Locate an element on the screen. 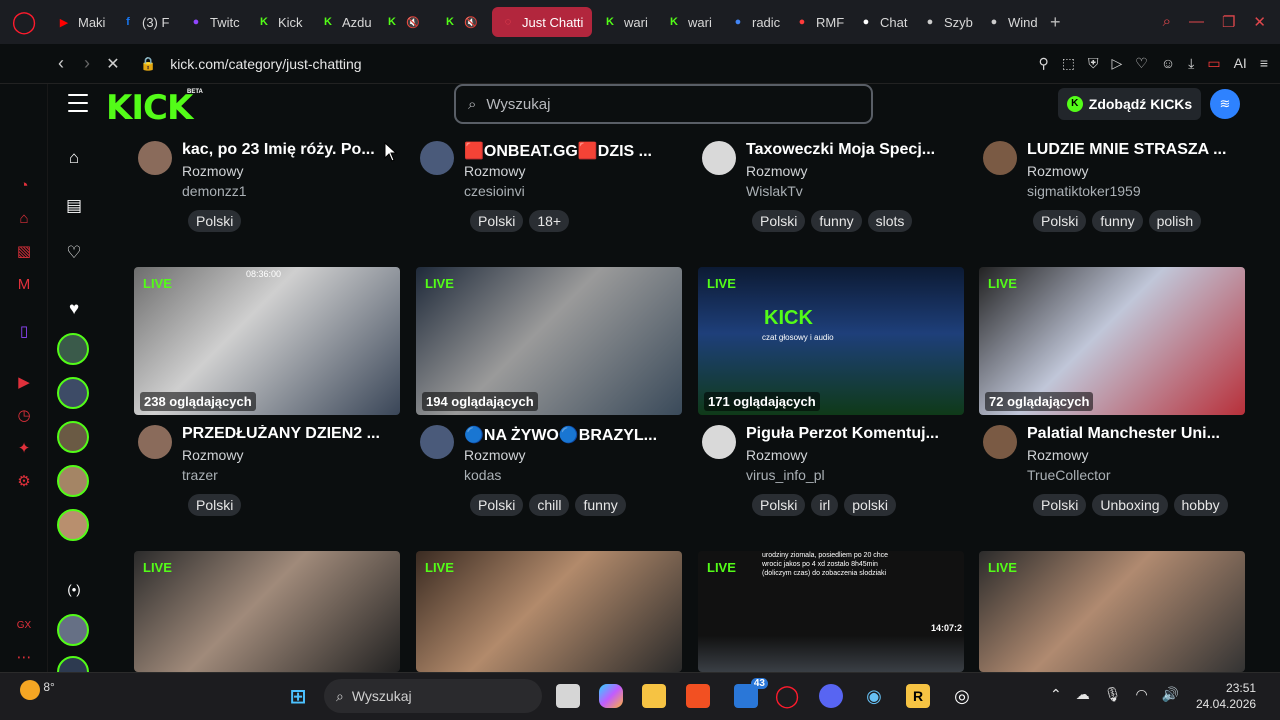 This screenshot has height=720, width=1280. more-icon: ⋯ is located at coordinates (24, 658).